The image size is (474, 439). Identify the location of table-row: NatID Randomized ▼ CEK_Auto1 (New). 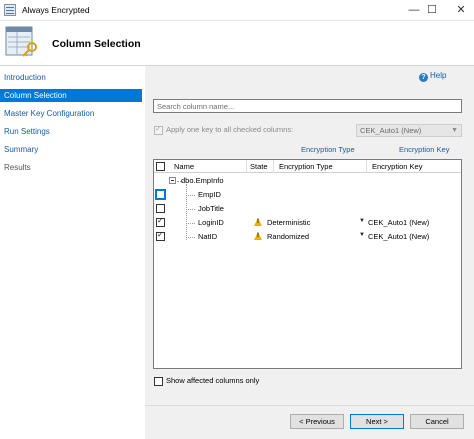
(307, 237).